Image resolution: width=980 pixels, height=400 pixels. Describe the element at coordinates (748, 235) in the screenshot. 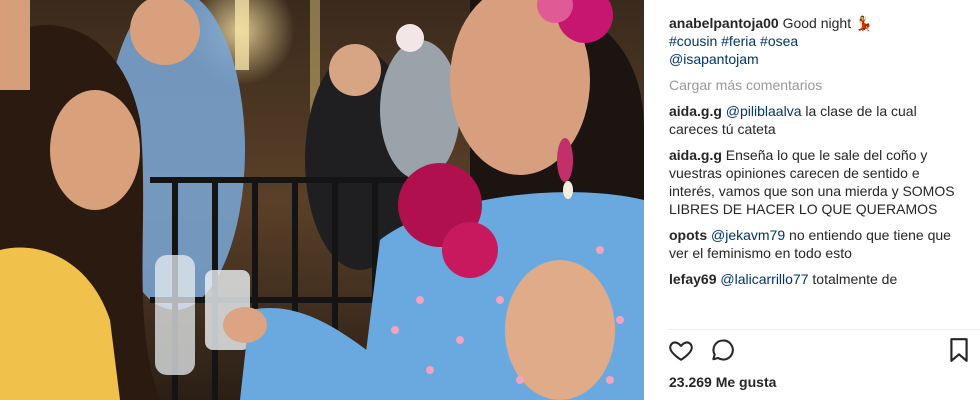

I see `comment-mention: @jekavm79` at that location.